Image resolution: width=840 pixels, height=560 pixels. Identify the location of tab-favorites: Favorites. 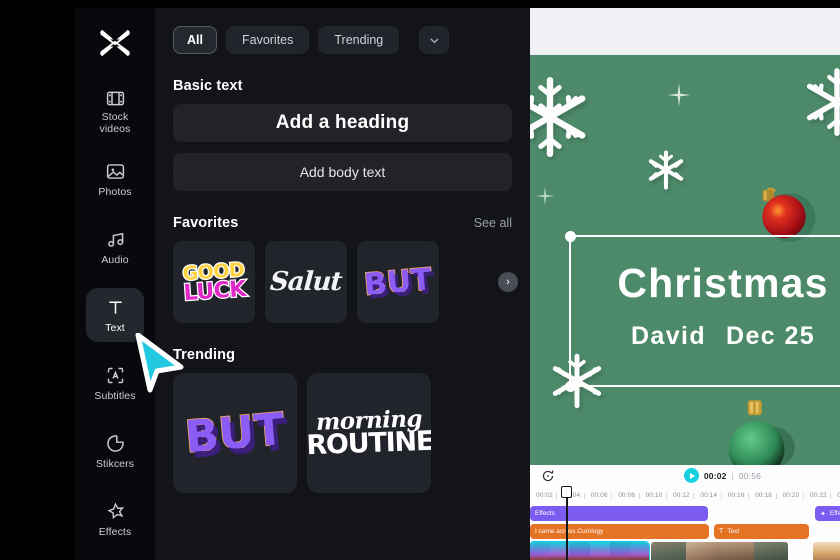
(267, 40).